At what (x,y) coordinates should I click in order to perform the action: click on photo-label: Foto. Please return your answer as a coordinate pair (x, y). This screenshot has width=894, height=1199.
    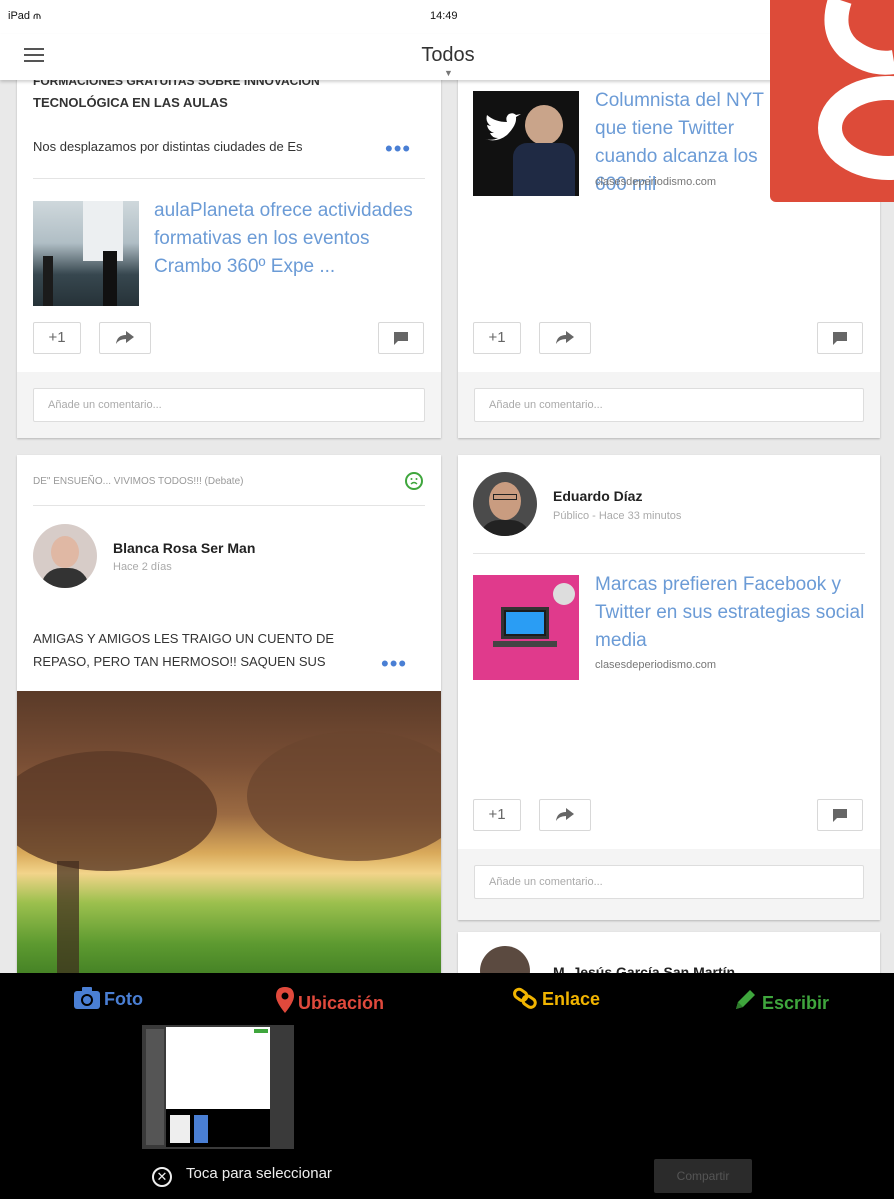
    Looking at the image, I should click on (123, 999).